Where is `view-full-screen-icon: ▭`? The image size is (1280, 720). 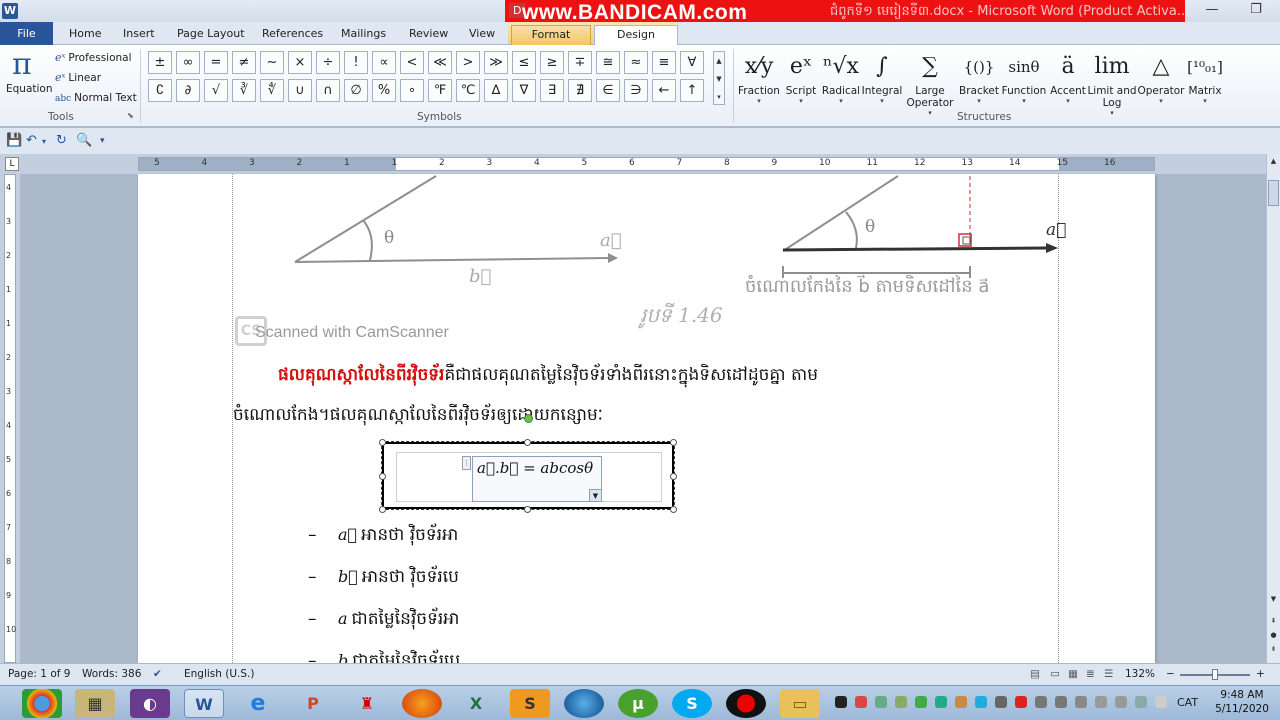
view-full-screen-icon: ▭ is located at coordinates (1055, 674).